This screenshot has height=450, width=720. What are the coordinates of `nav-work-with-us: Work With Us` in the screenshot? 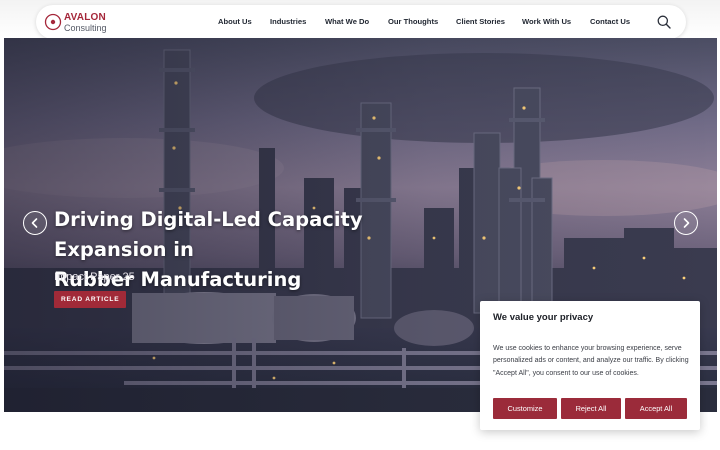 It's located at (546, 21).